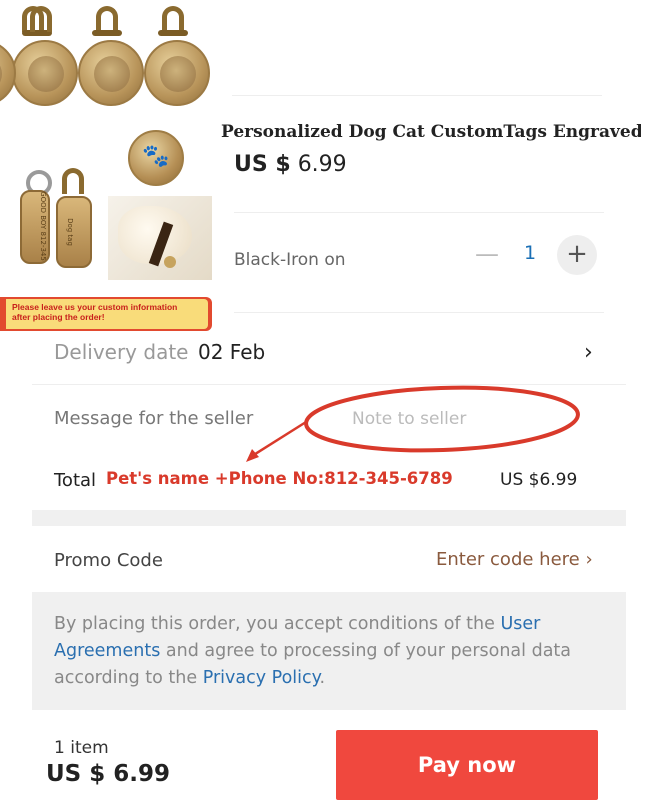 Image resolution: width=645 pixels, height=807 pixels. Describe the element at coordinates (58, 317) in the screenshot. I see `banner-line-2: after placing the order!` at that location.